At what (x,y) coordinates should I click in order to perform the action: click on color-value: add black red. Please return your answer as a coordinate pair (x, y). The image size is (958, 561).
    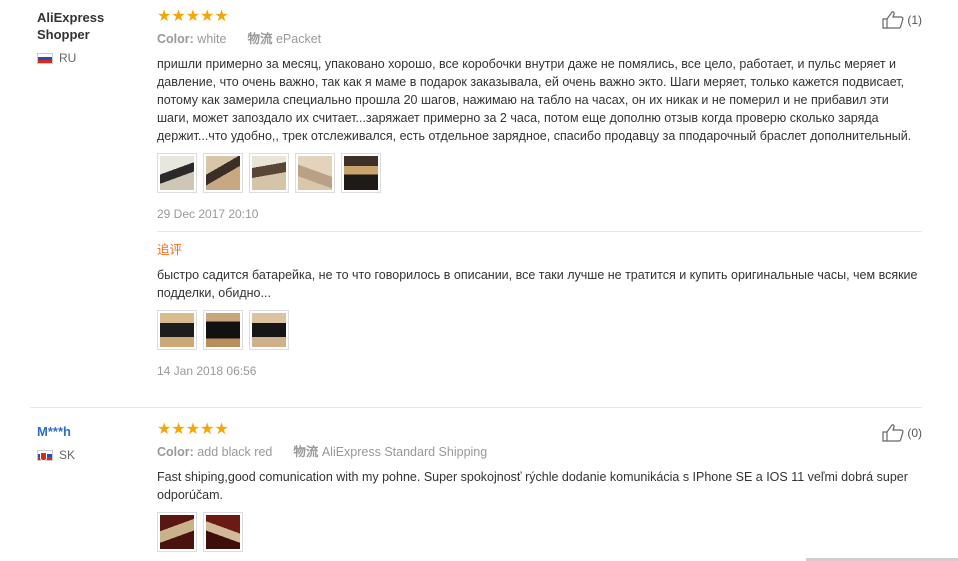
    Looking at the image, I should click on (235, 452).